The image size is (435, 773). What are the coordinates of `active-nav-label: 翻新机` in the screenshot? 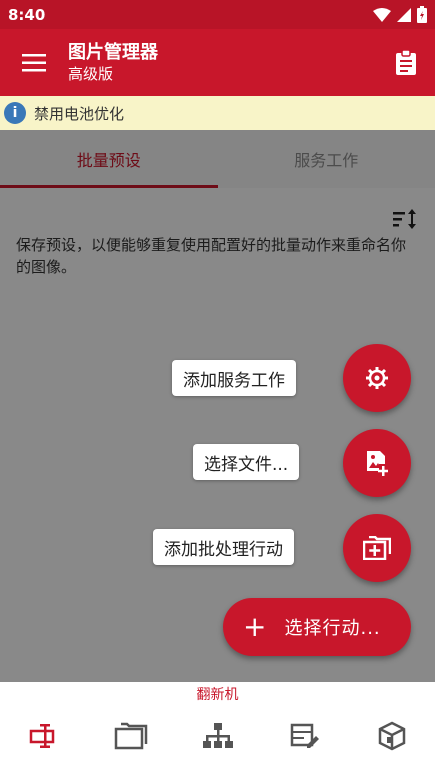 It's located at (217, 695).